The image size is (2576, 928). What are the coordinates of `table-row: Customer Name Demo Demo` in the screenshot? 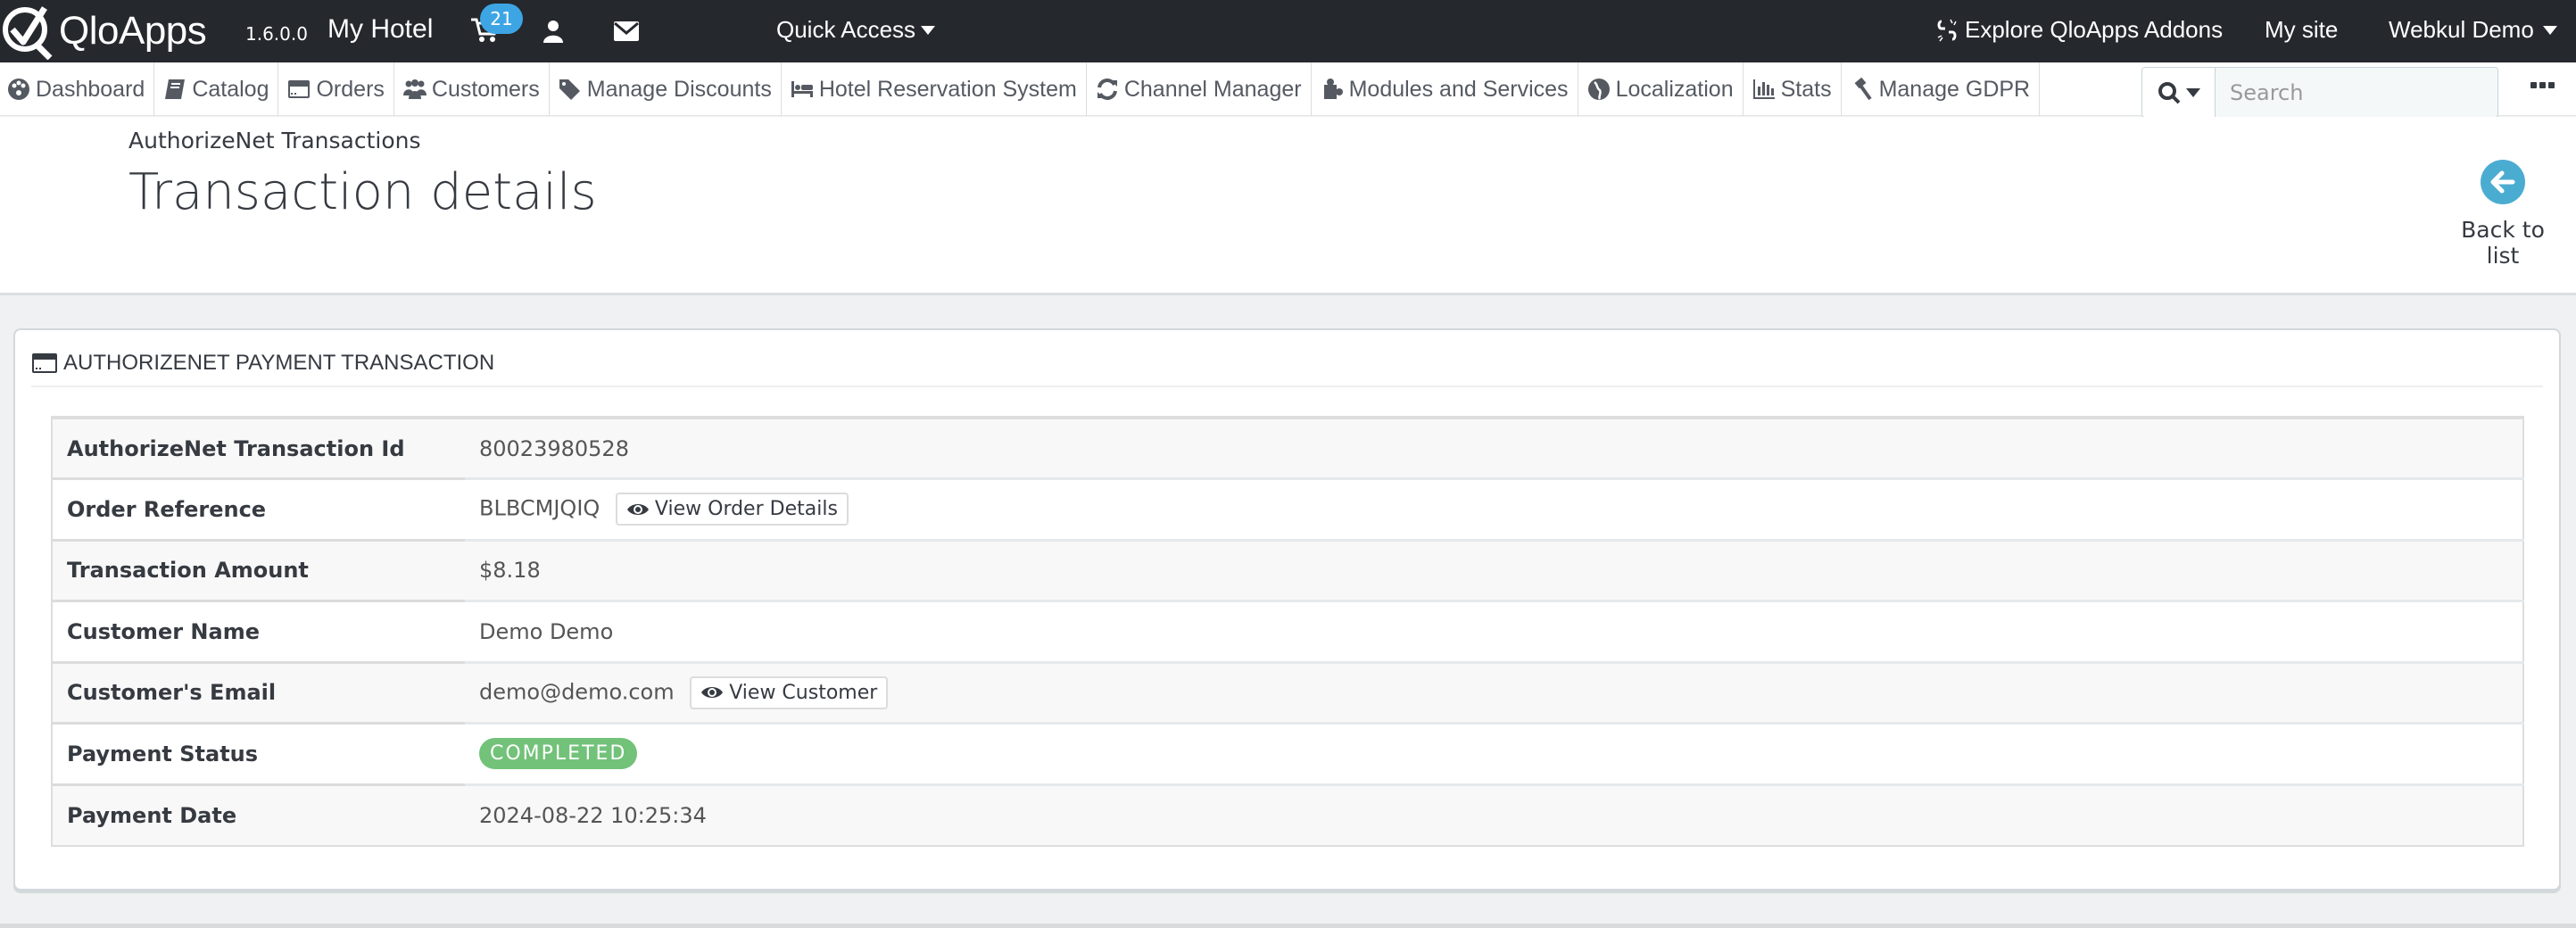 It's located at (1287, 631).